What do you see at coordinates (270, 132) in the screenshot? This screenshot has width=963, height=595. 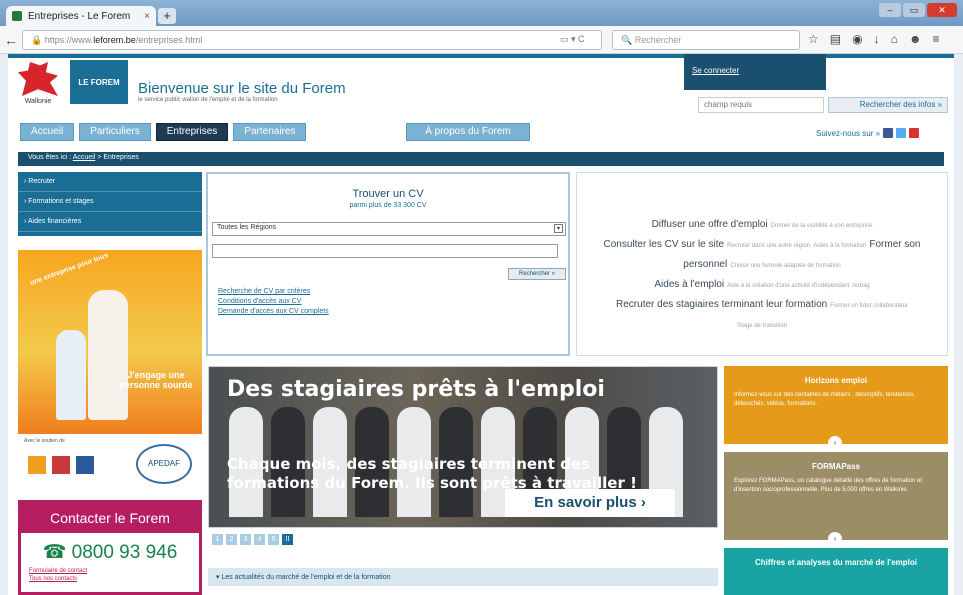 I see `nav-partenaires: Partenaires` at bounding box center [270, 132].